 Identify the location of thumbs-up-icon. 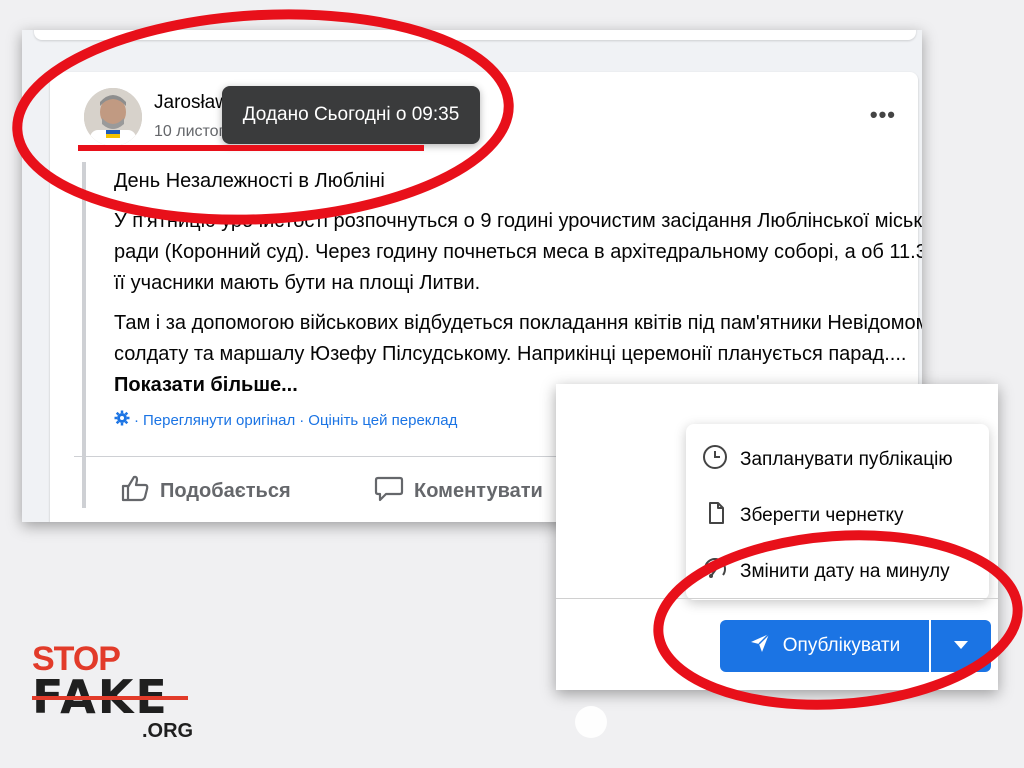
(135, 491).